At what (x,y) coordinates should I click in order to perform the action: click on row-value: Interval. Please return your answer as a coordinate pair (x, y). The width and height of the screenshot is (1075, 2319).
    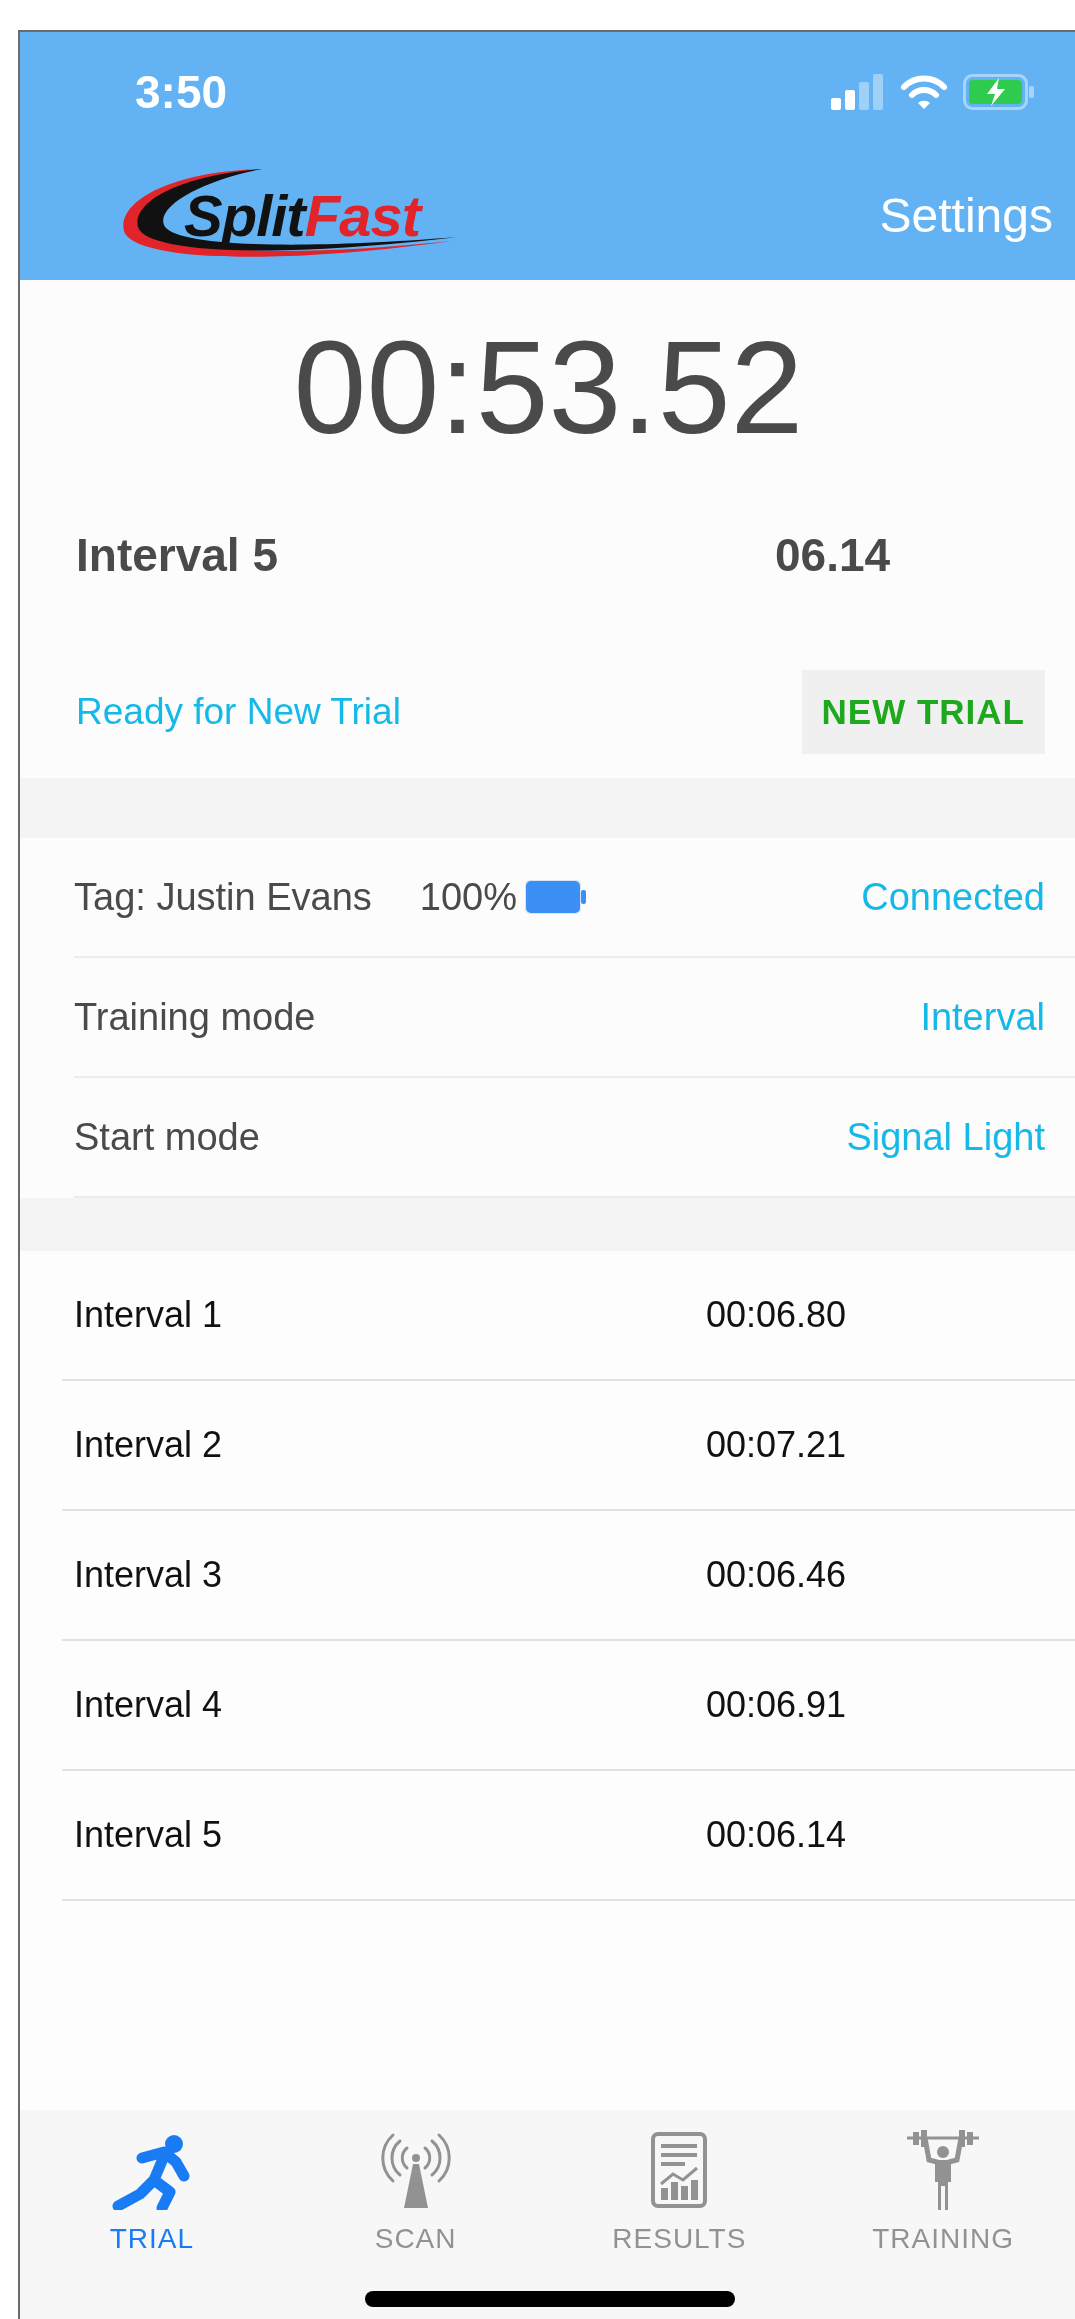
    Looking at the image, I should click on (982, 1017).